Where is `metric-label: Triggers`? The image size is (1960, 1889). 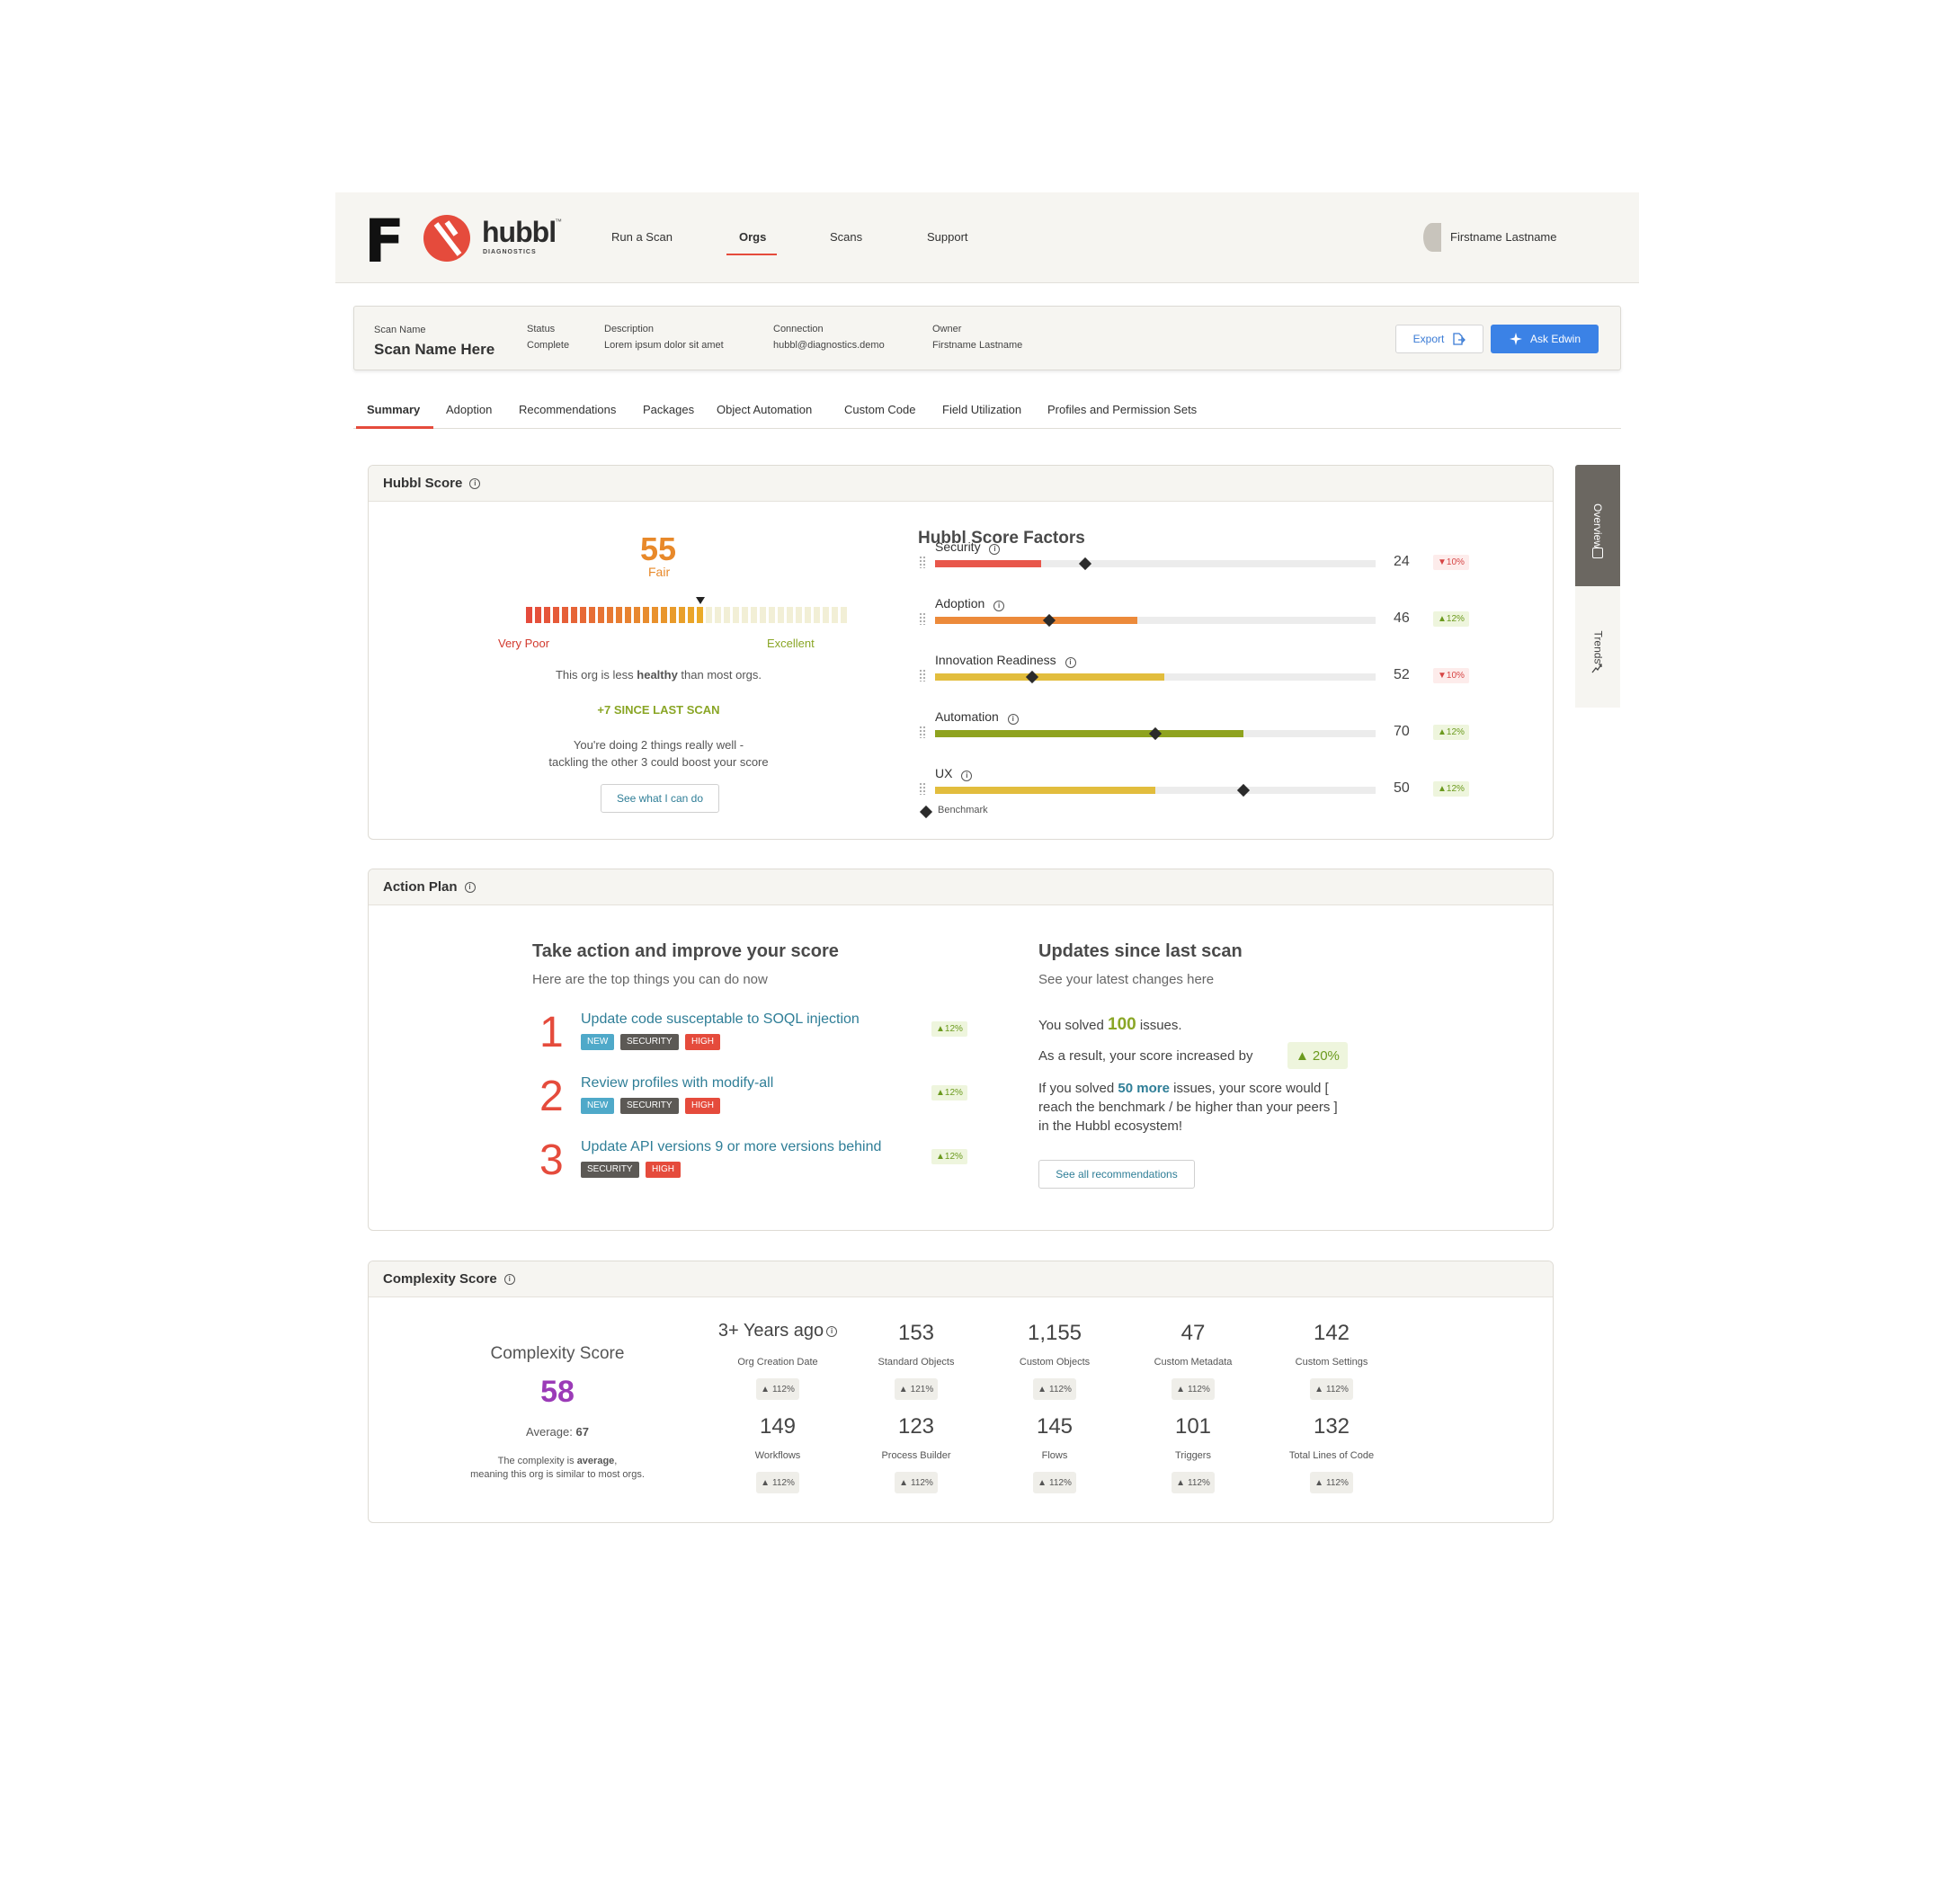
metric-label: Triggers is located at coordinates (1193, 1455).